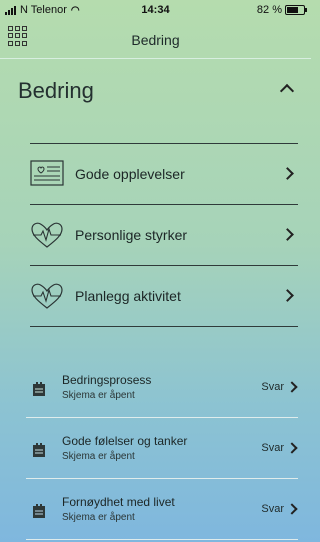 The height and width of the screenshot is (542, 320). What do you see at coordinates (296, 10) in the screenshot?
I see `battery-icon` at bounding box center [296, 10].